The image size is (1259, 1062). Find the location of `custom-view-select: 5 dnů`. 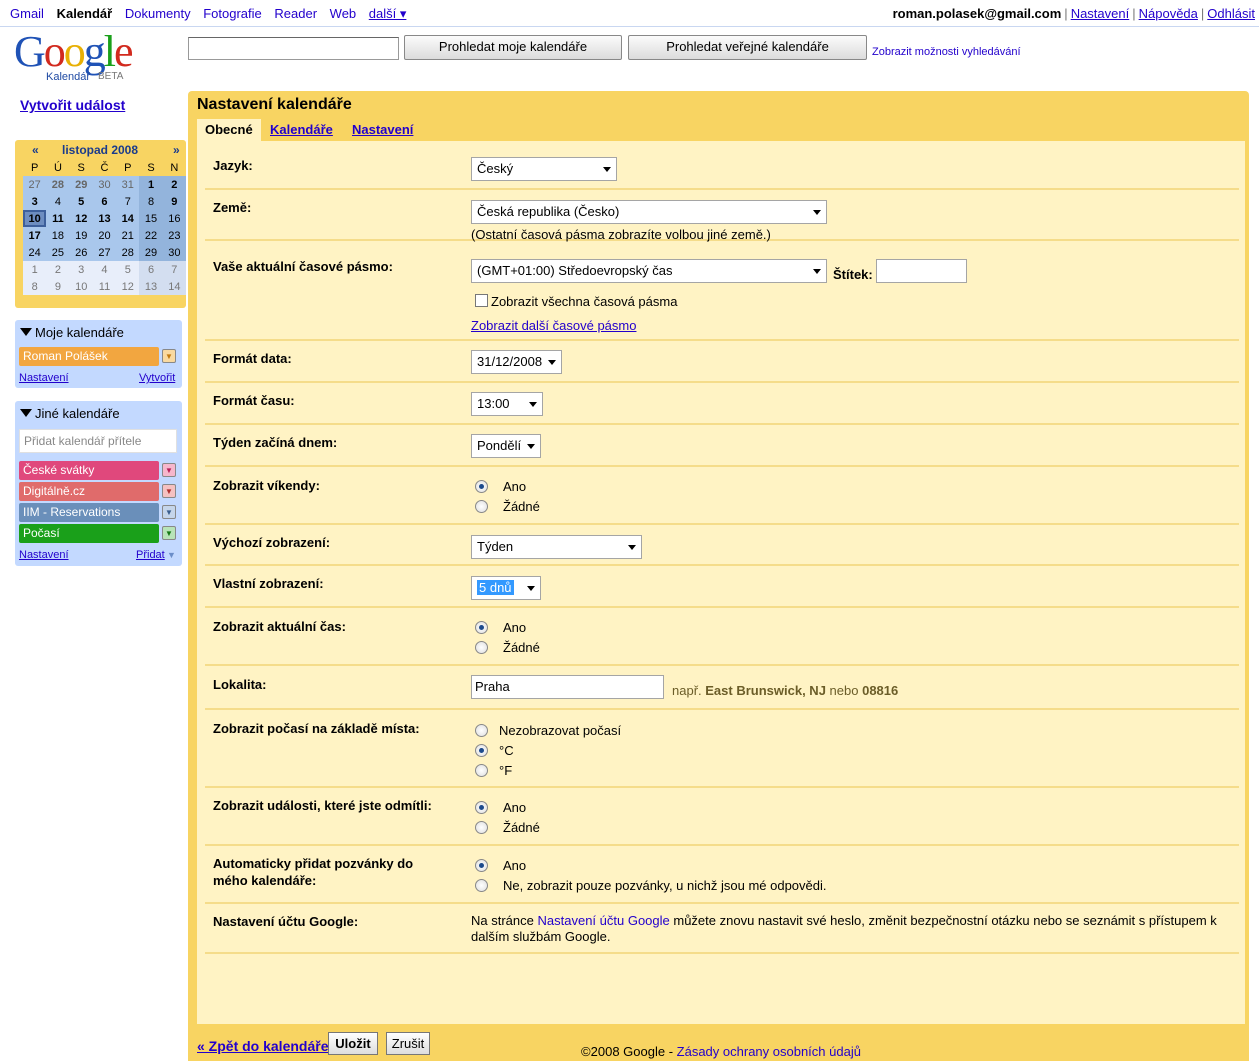

custom-view-select: 5 dnů is located at coordinates (506, 588).